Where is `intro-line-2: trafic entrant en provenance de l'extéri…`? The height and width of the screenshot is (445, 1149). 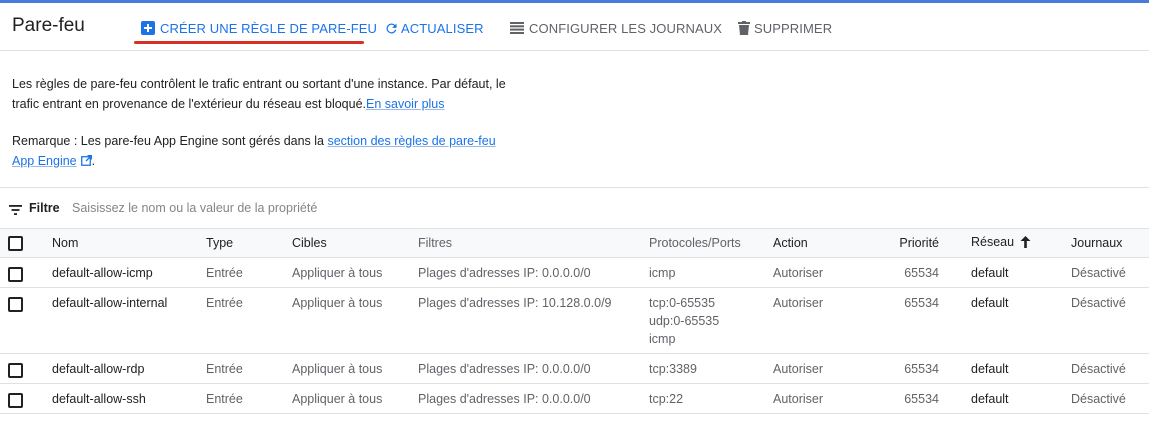 intro-line-2: trafic entrant en provenance de l'extéri… is located at coordinates (259, 104).